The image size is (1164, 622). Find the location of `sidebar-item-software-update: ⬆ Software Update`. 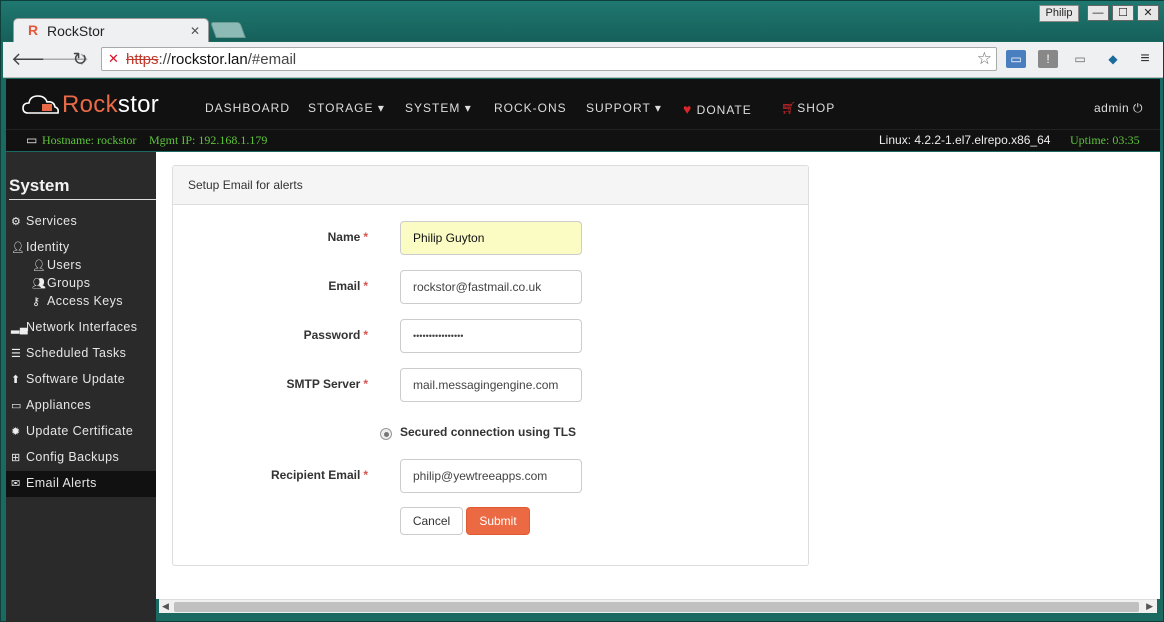

sidebar-item-software-update: ⬆ Software Update is located at coordinates (68, 379).